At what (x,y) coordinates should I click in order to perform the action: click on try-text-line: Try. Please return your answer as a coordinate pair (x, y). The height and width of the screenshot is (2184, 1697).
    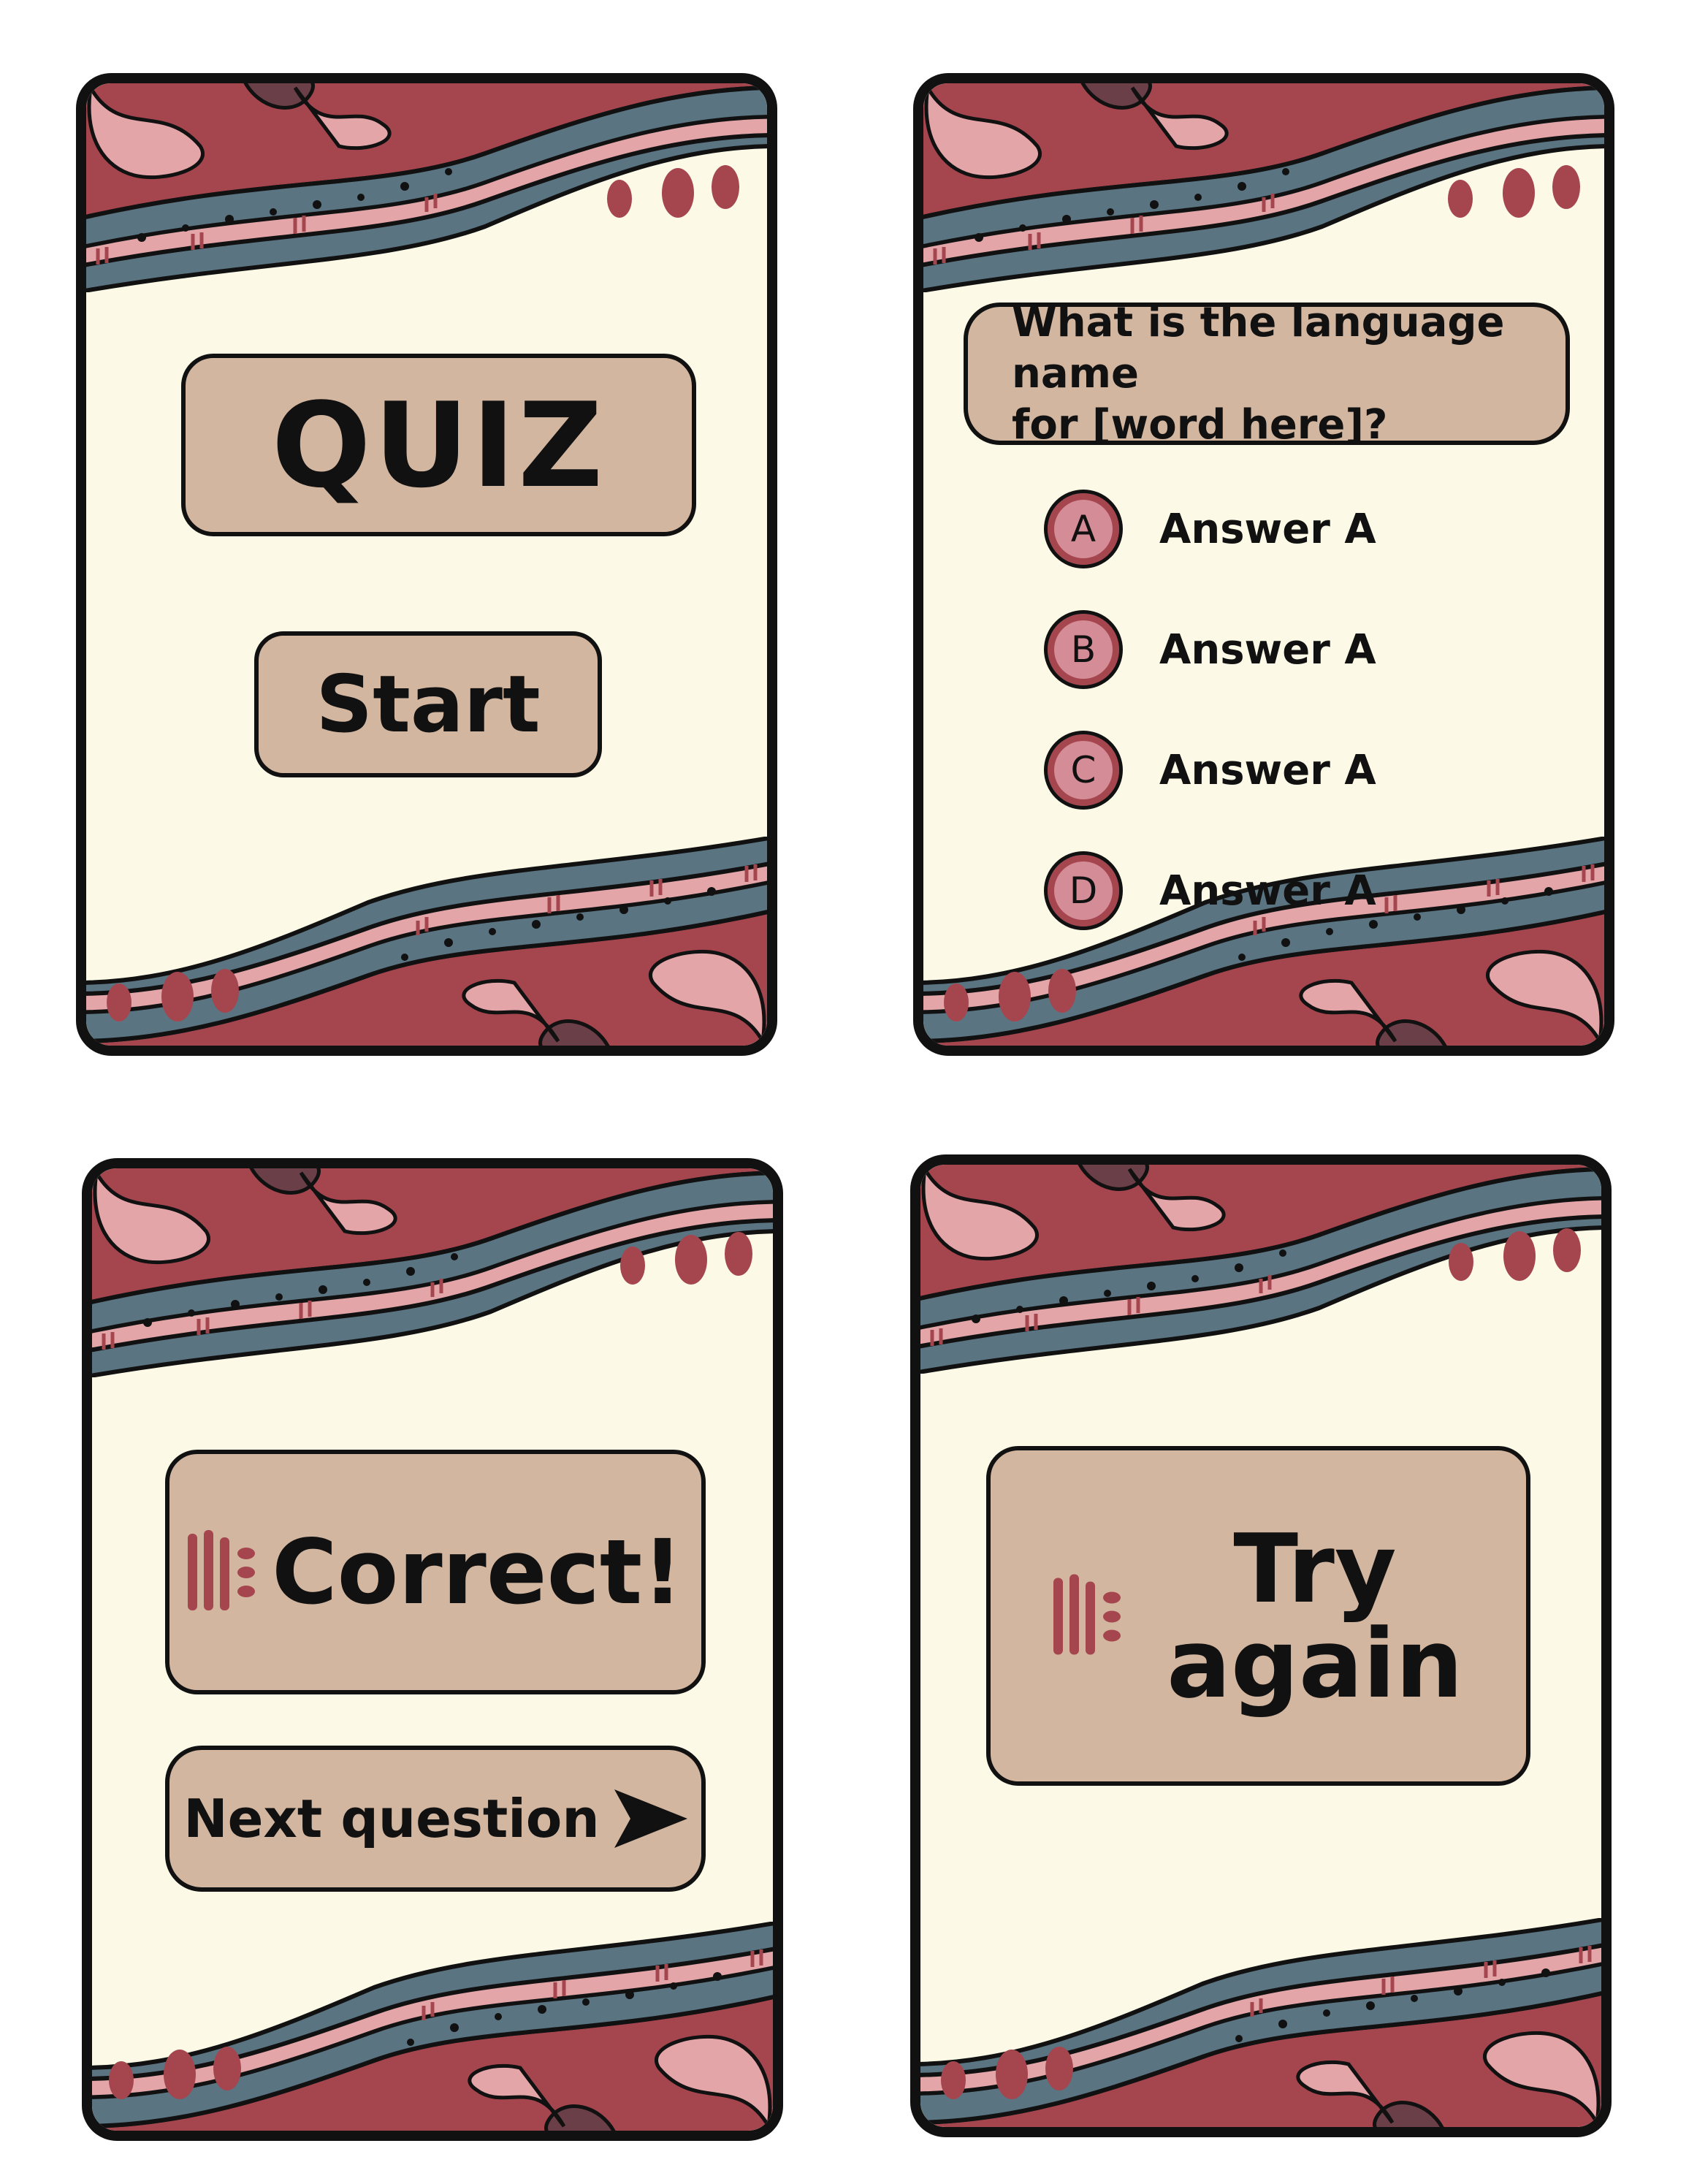
    Looking at the image, I should click on (1315, 1568).